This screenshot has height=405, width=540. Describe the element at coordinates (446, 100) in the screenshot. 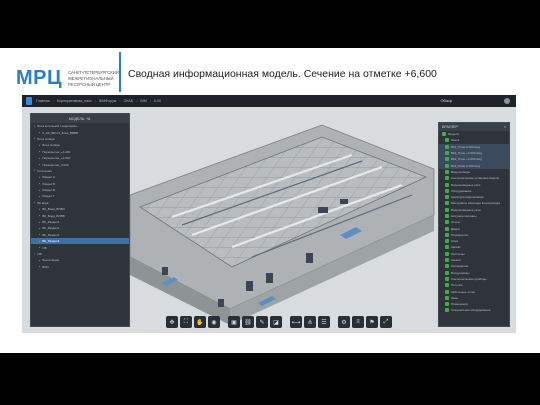

I see `review-button: Обзор` at that location.